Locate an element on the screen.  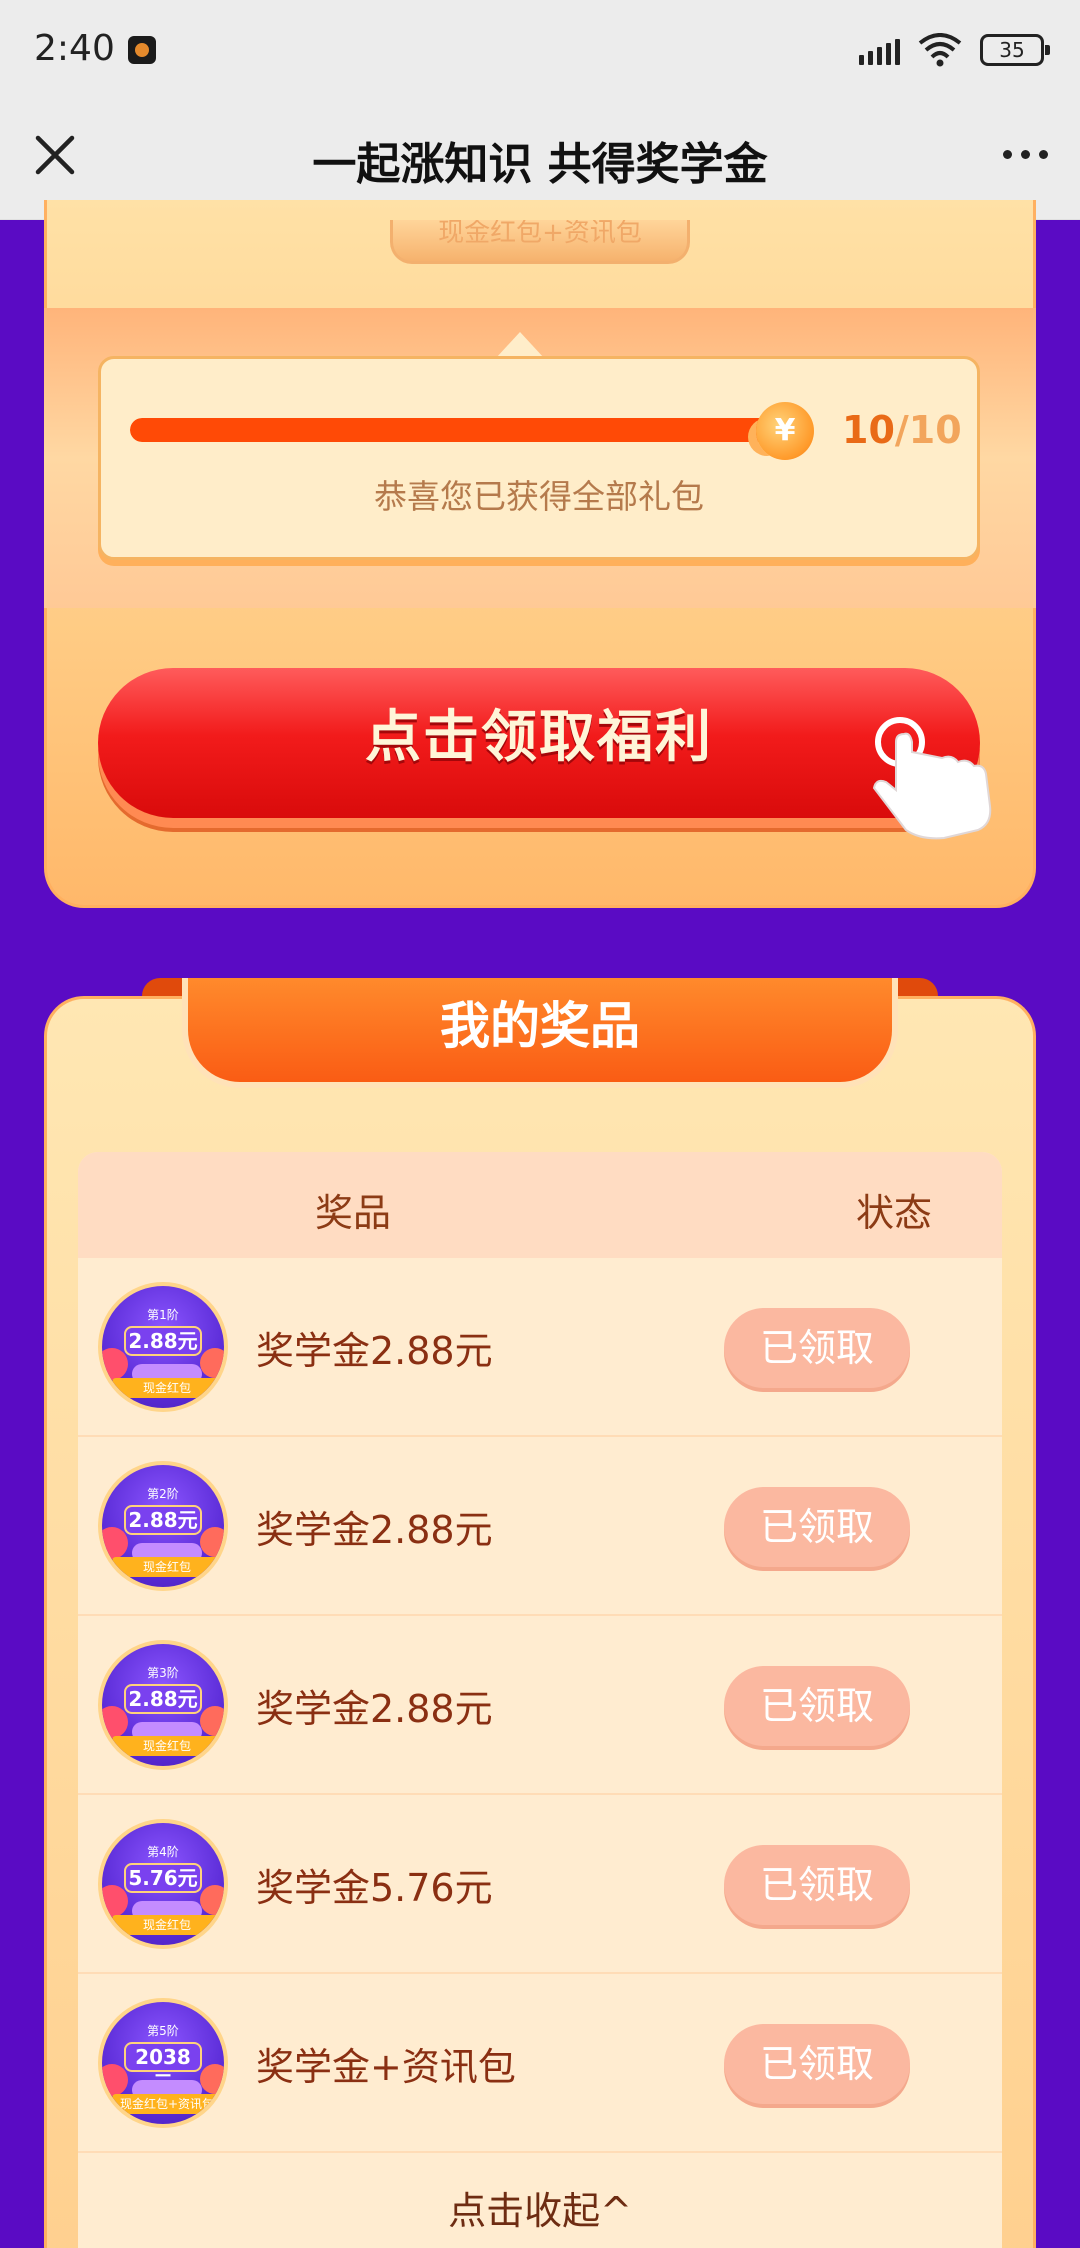
progress-message: 恭喜您已获得全部礼包 is located at coordinates (539, 496).